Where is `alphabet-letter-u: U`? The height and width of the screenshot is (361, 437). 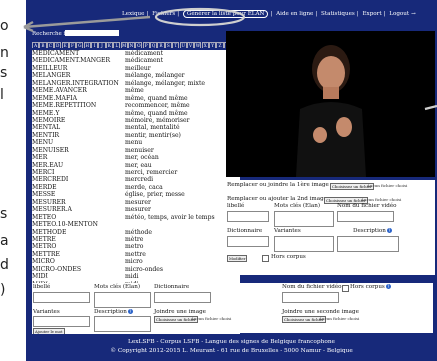 alphabet-letter-u: U is located at coordinates (183, 45).